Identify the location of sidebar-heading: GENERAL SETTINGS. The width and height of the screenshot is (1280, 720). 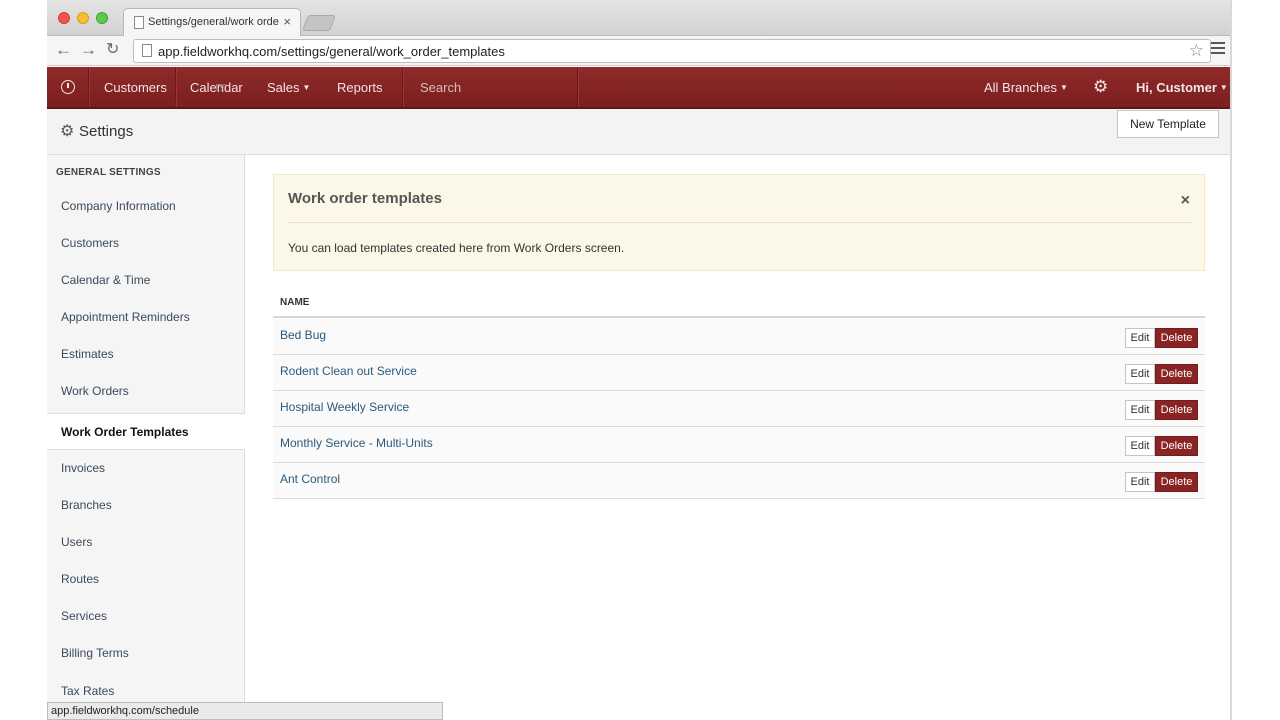
(108, 172).